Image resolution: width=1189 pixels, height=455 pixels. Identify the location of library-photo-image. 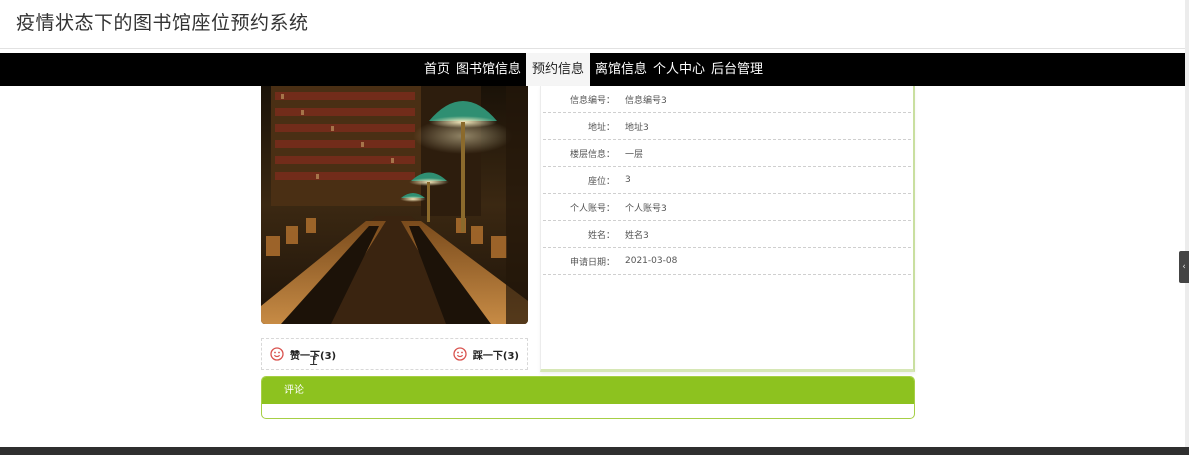
(394, 205).